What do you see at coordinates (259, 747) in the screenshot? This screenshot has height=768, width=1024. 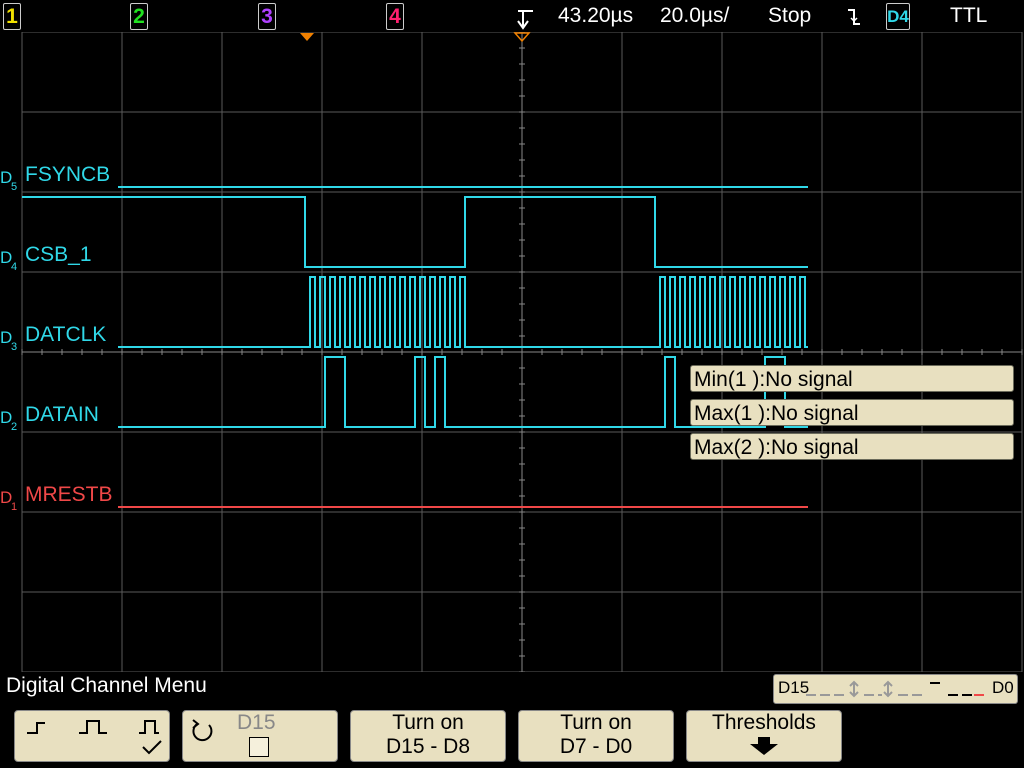 I see `channel-enable-checkbox` at bounding box center [259, 747].